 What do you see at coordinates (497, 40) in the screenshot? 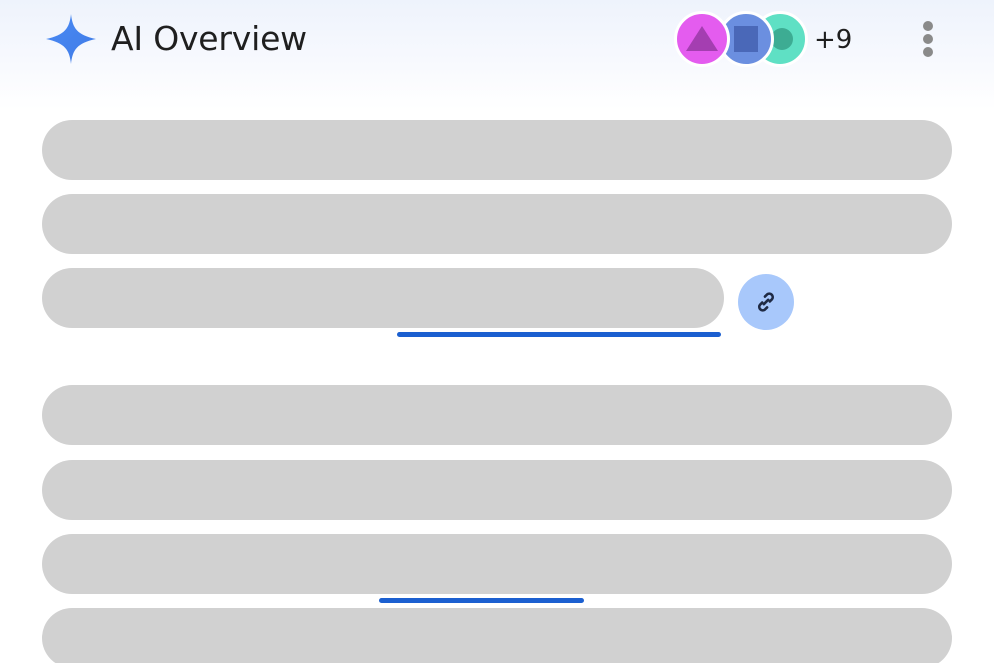
I see `overview-header: AI Overview +9` at bounding box center [497, 40].